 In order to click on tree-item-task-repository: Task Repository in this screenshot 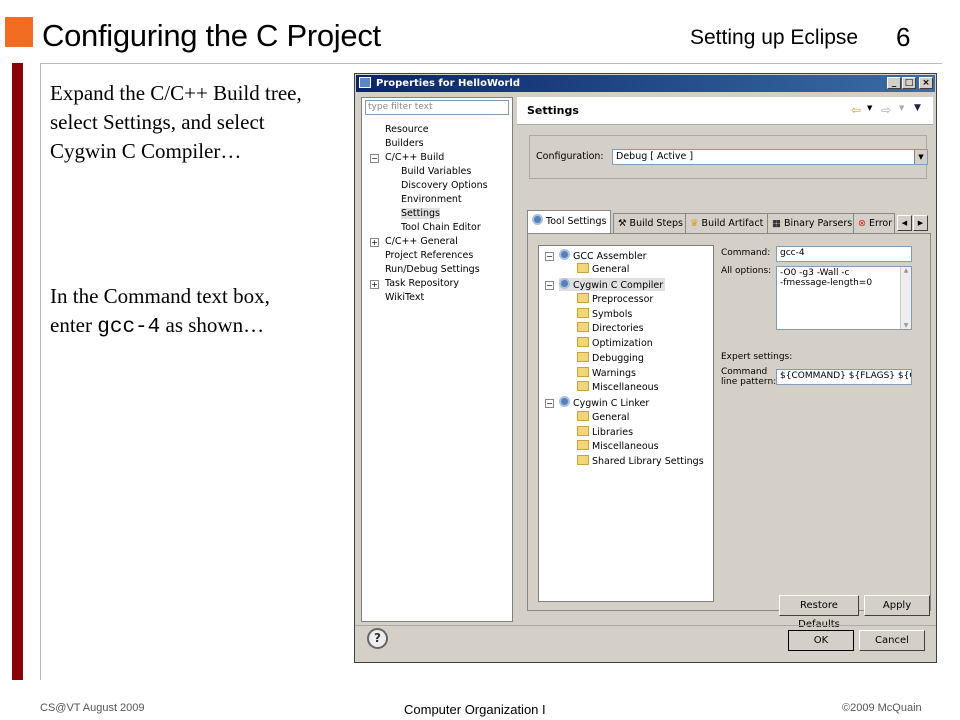, I will do `click(422, 283)`.